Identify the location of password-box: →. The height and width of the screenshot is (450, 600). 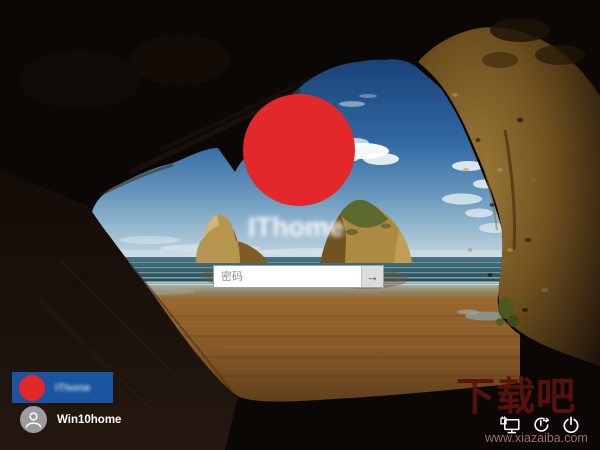
(298, 276).